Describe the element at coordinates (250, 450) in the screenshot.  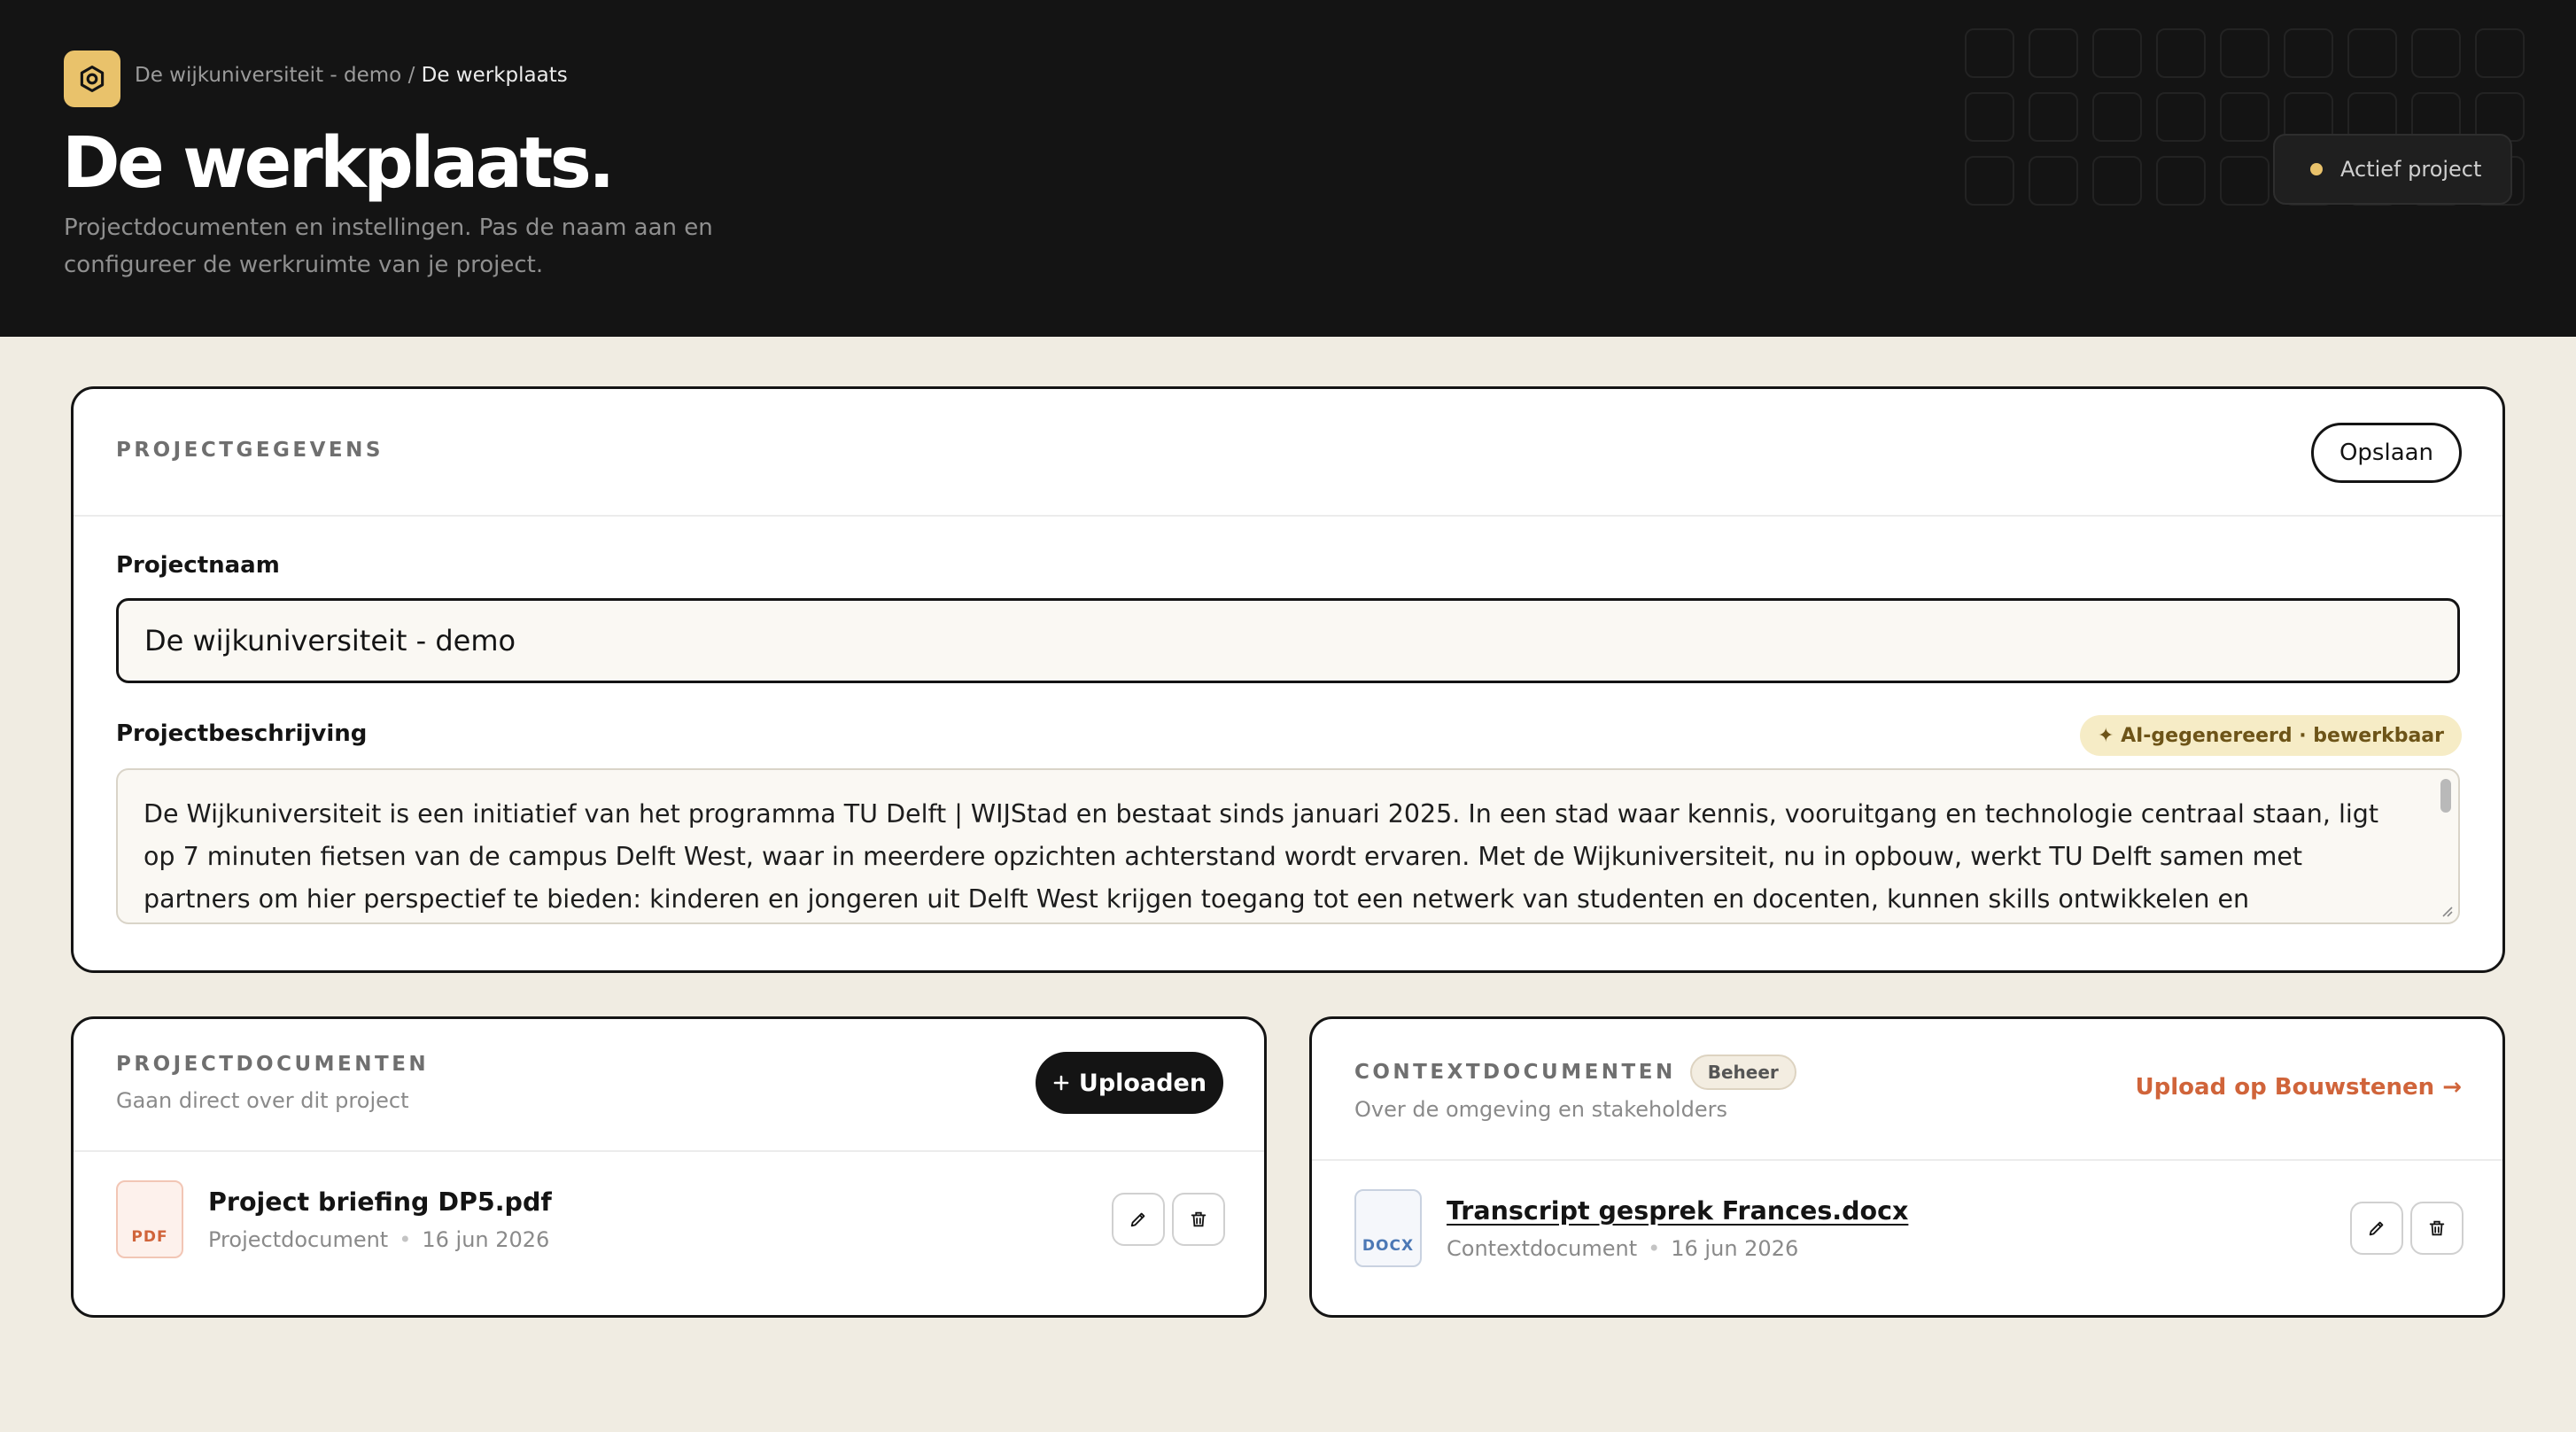
I see `section-label-projectgegevens: PROJECTGEGEVENS` at that location.